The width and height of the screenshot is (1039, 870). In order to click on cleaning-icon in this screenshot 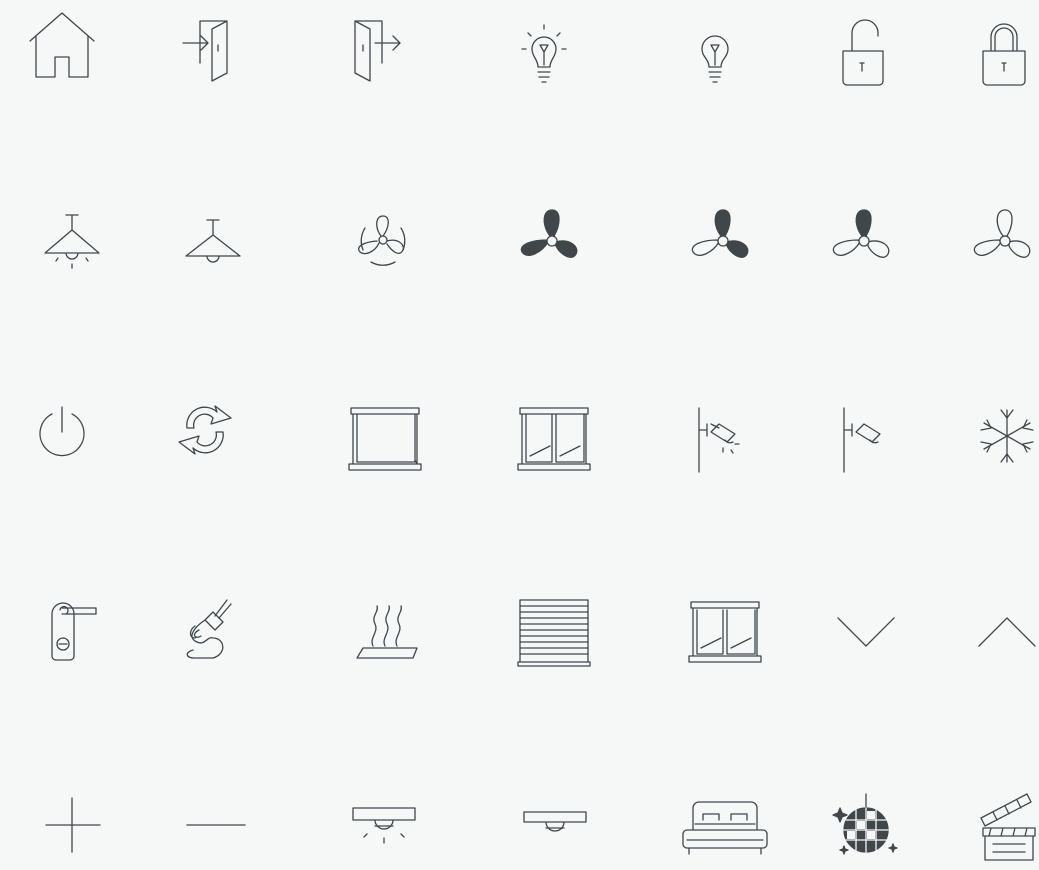, I will do `click(205, 622)`.